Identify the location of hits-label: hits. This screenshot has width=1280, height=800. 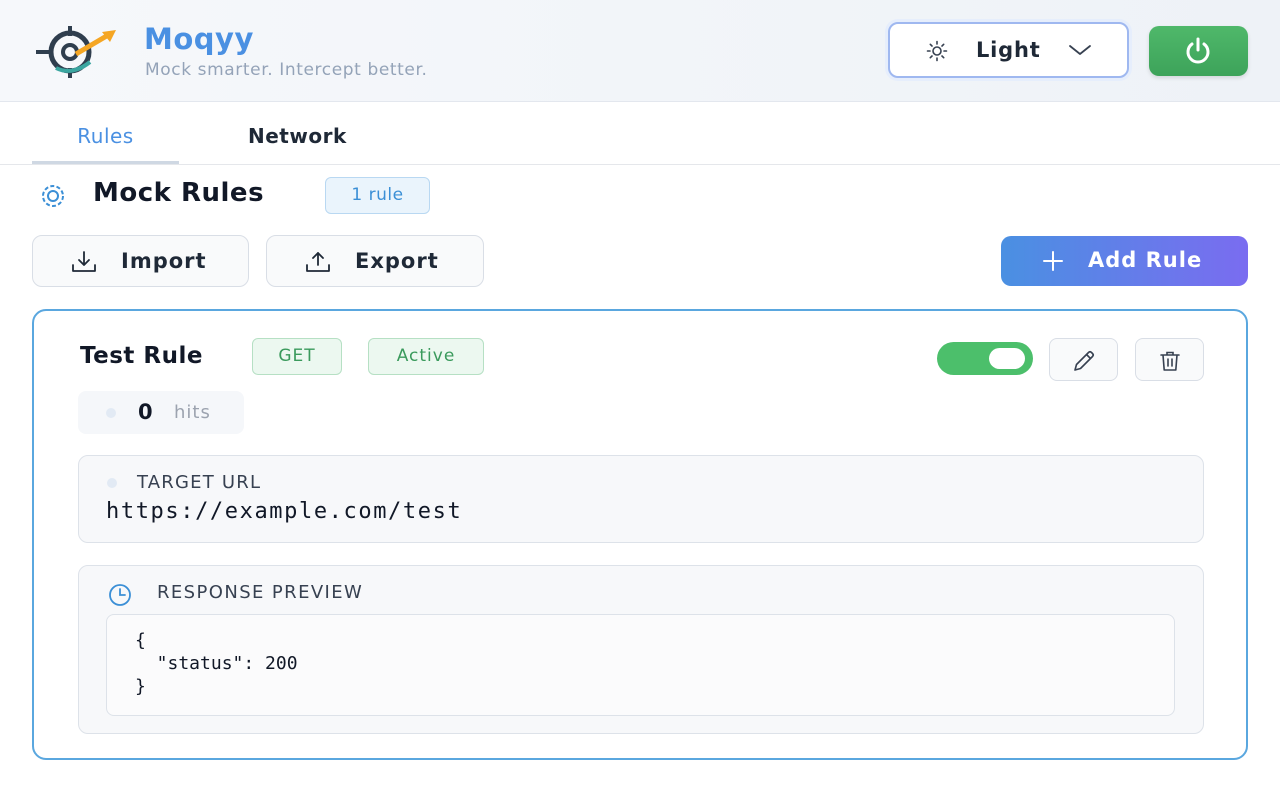
(192, 412).